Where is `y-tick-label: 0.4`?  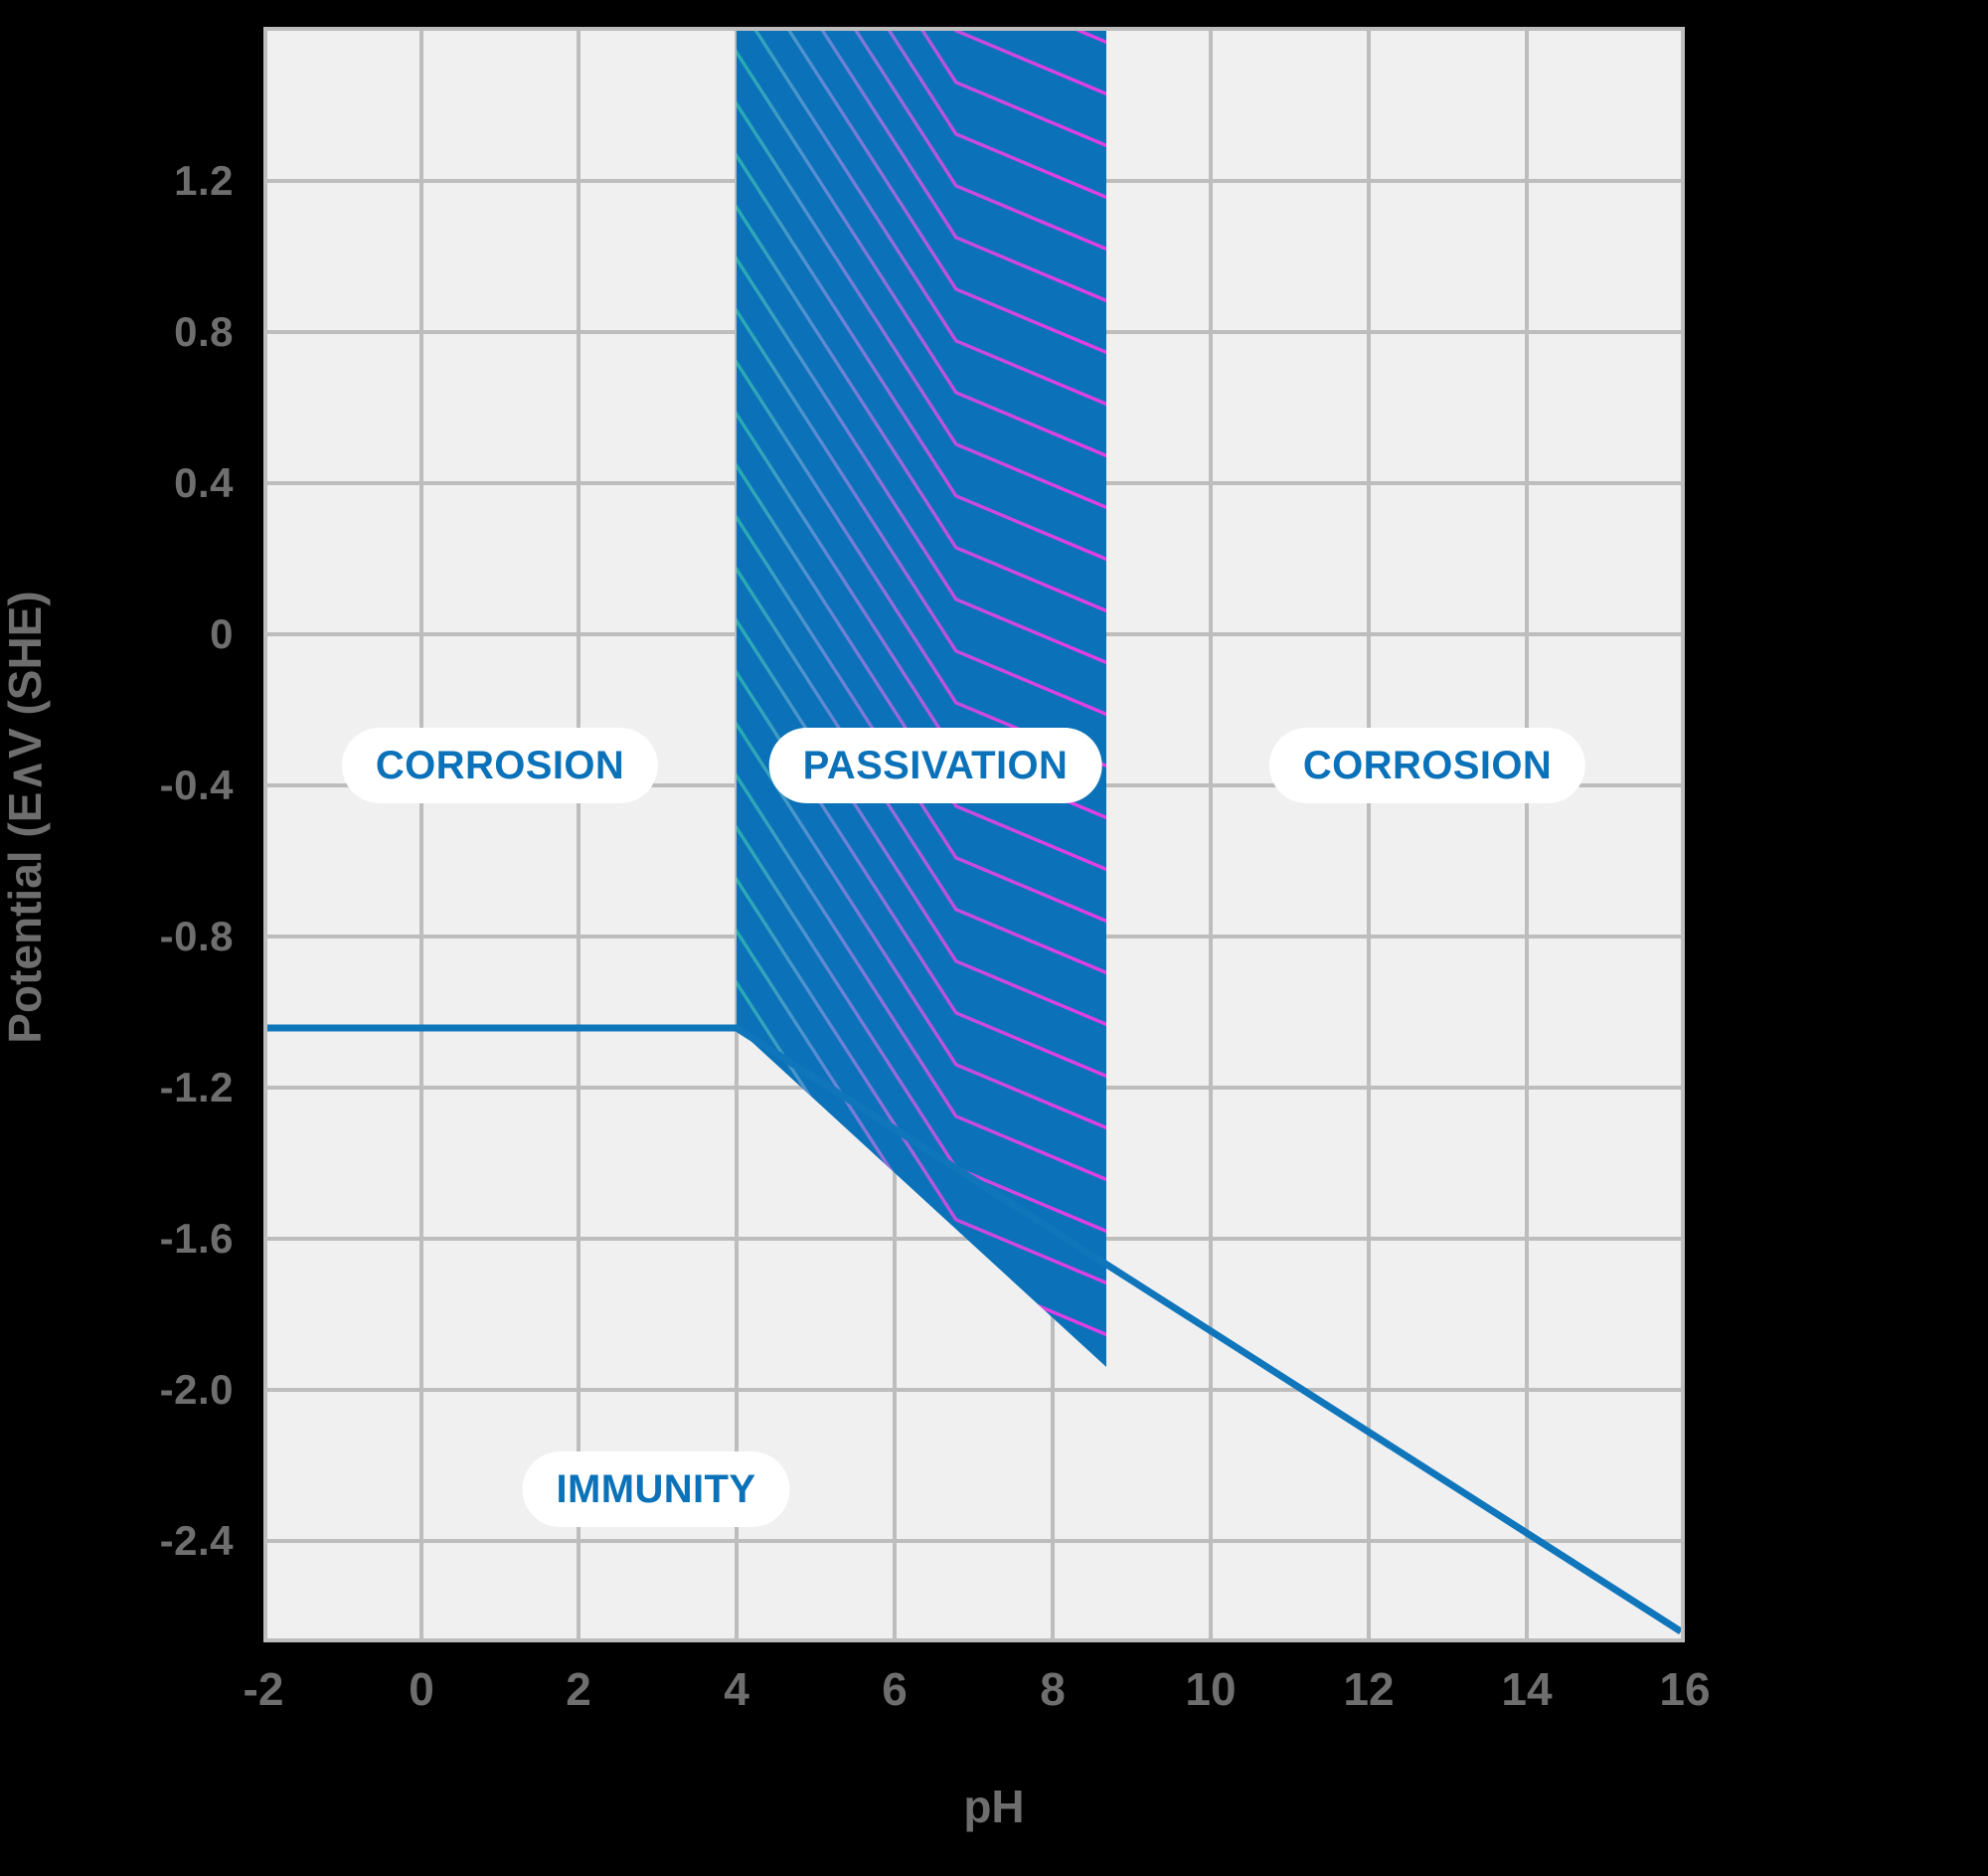 y-tick-label: 0.4 is located at coordinates (204, 482).